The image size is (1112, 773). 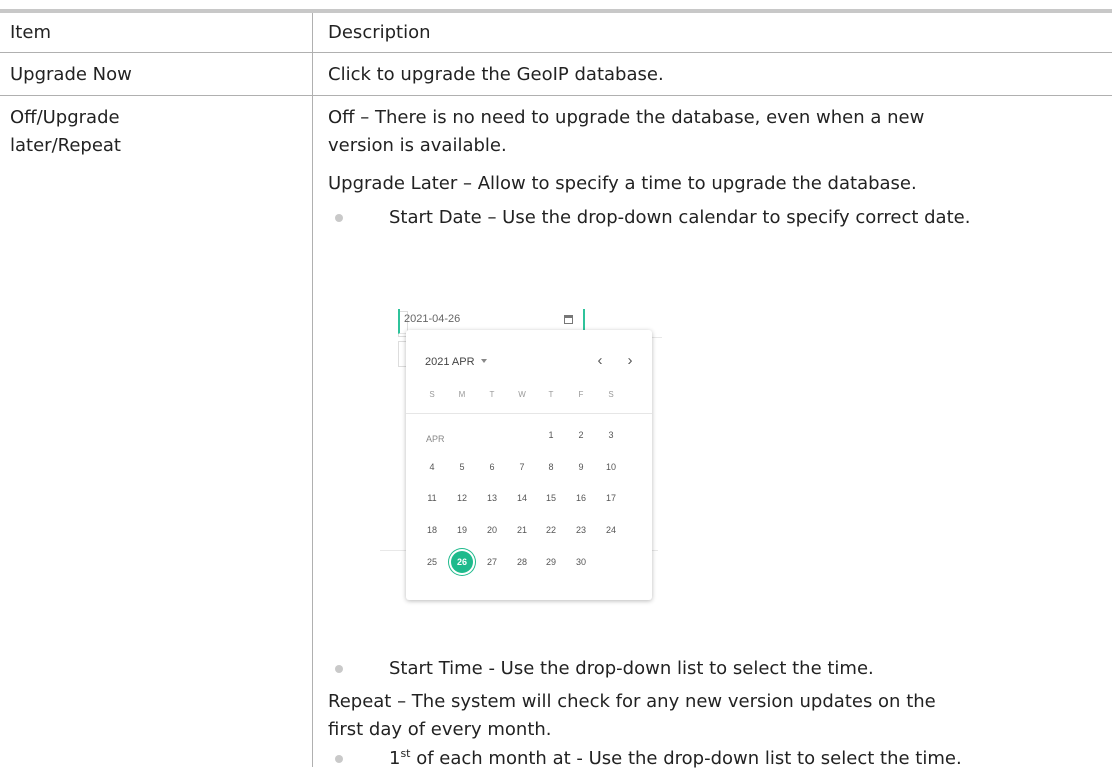 I want to click on calendar-day: 11, so click(x=432, y=498).